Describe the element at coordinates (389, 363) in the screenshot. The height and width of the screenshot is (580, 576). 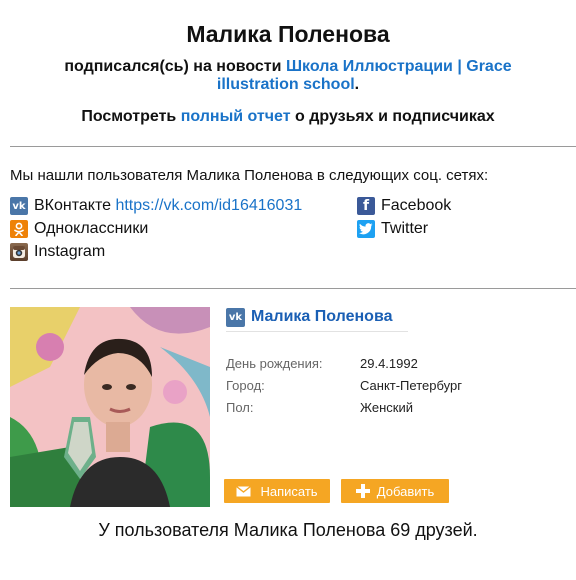
I see `birthday-value: 29.4.1992` at that location.